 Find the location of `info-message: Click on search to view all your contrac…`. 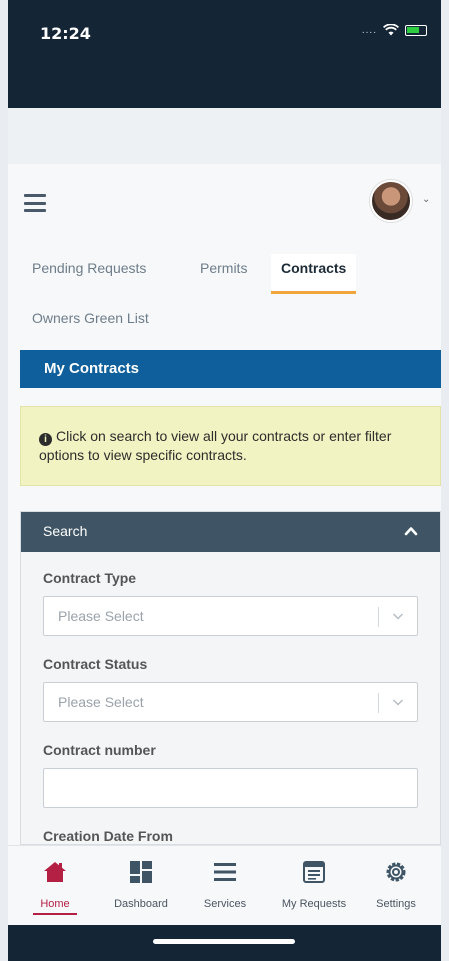

info-message: Click on search to view all your contrac… is located at coordinates (215, 445).